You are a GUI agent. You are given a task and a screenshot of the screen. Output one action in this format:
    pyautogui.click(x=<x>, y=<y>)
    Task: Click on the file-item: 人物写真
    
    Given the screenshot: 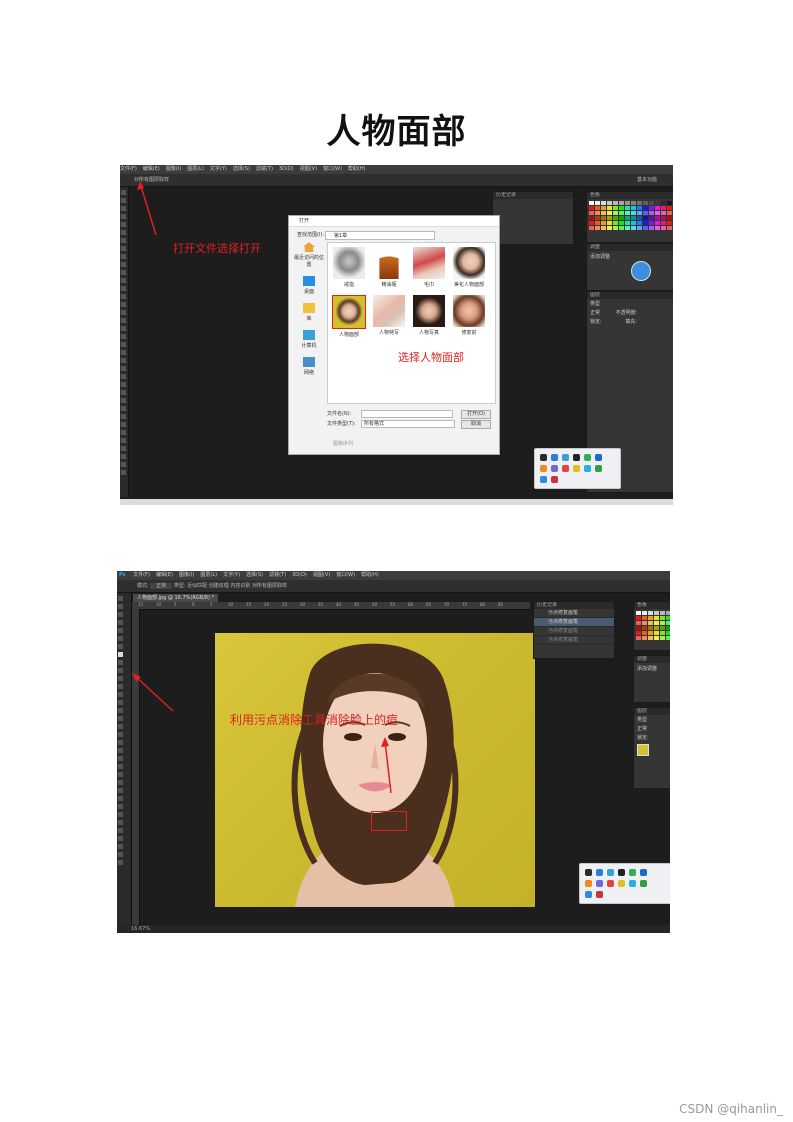 What is the action you would take?
    pyautogui.click(x=429, y=315)
    